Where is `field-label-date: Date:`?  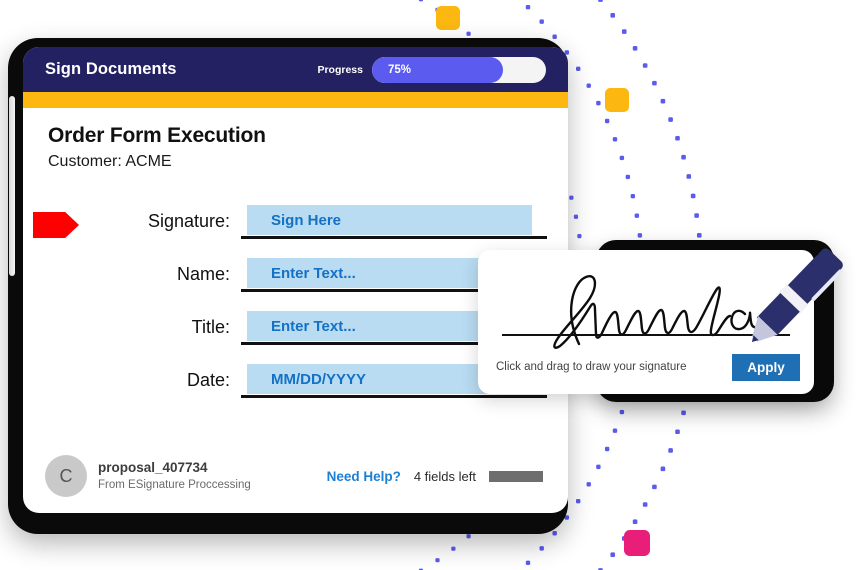
field-label-date: Date: is located at coordinates (208, 380).